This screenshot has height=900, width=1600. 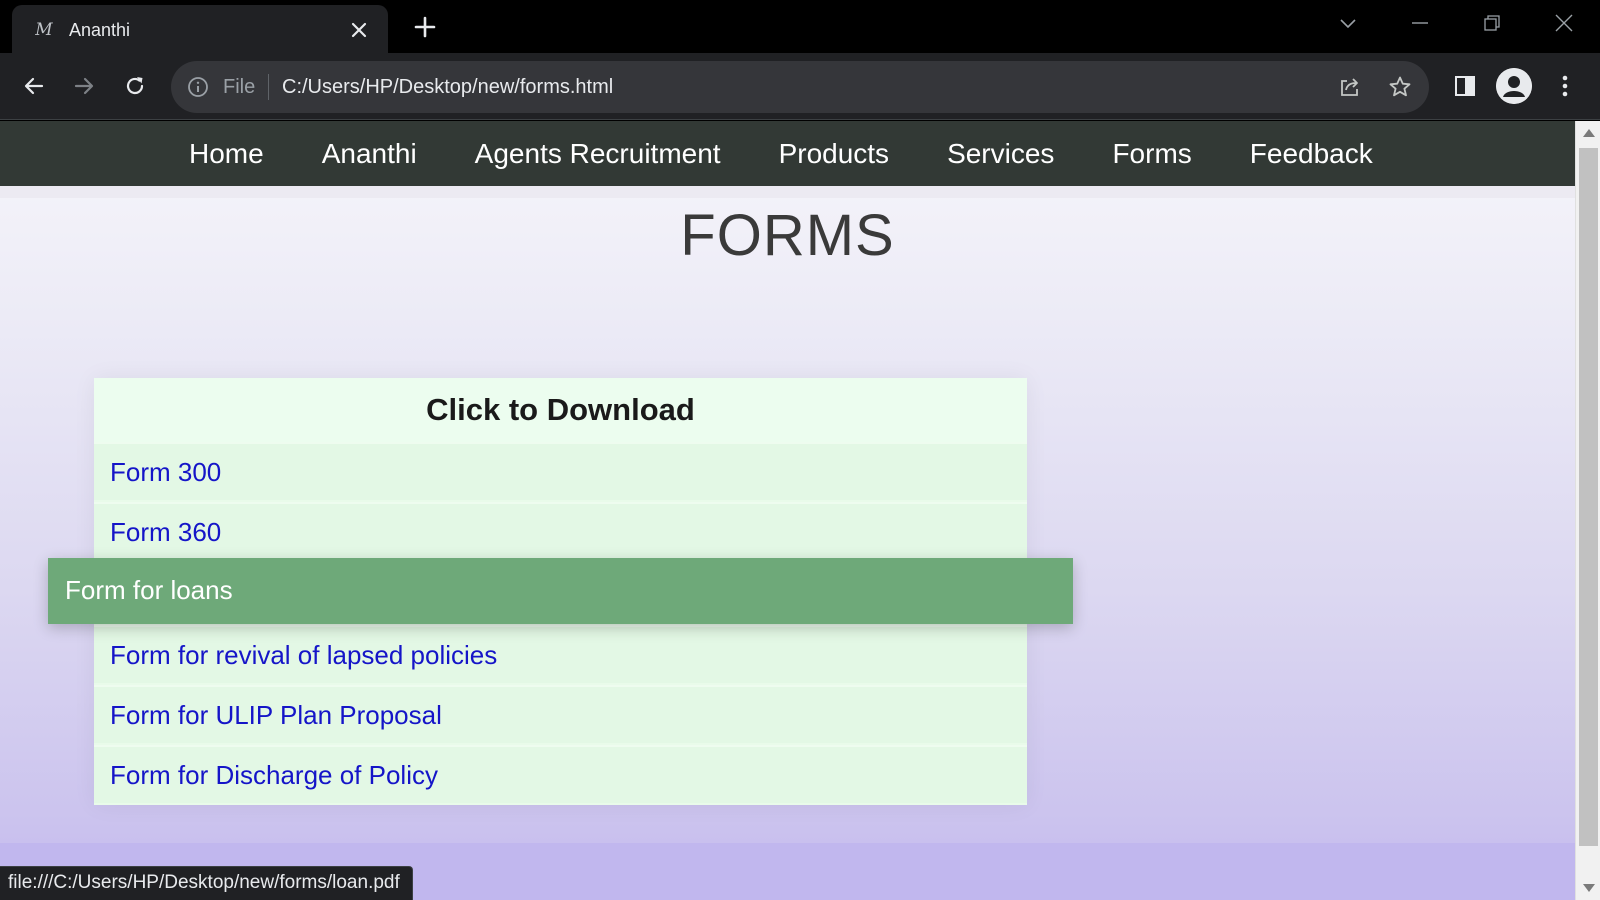 What do you see at coordinates (149, 590) in the screenshot?
I see `form-link-loans: Form for loans` at bounding box center [149, 590].